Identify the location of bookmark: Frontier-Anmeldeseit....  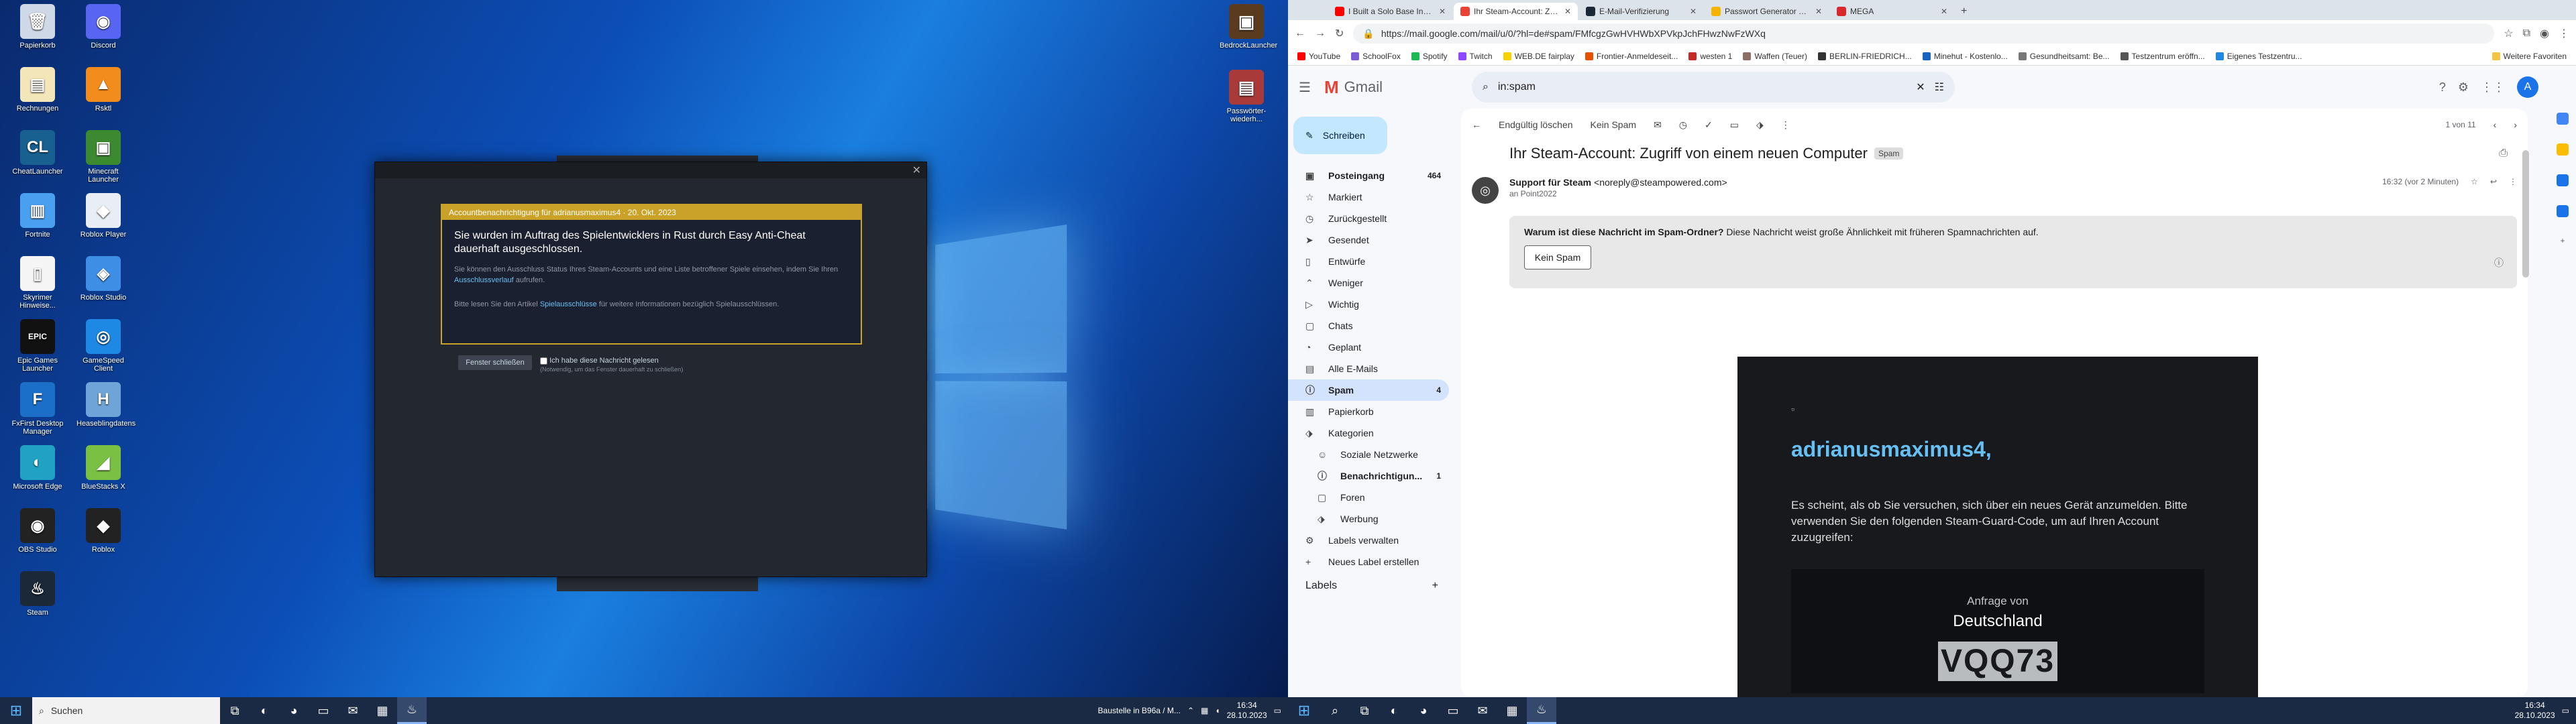
(1631, 56).